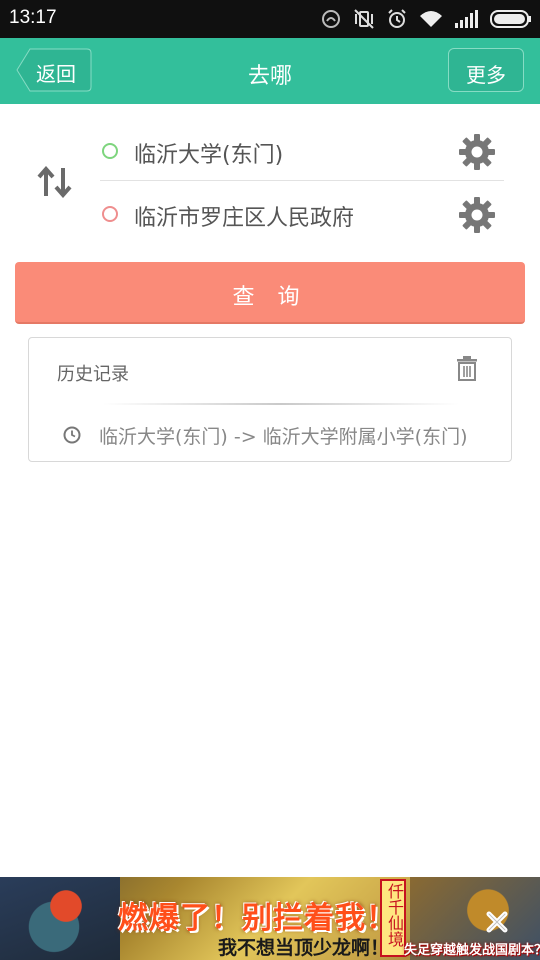  I want to click on origin-field: 临沂大学(东门), so click(208, 153).